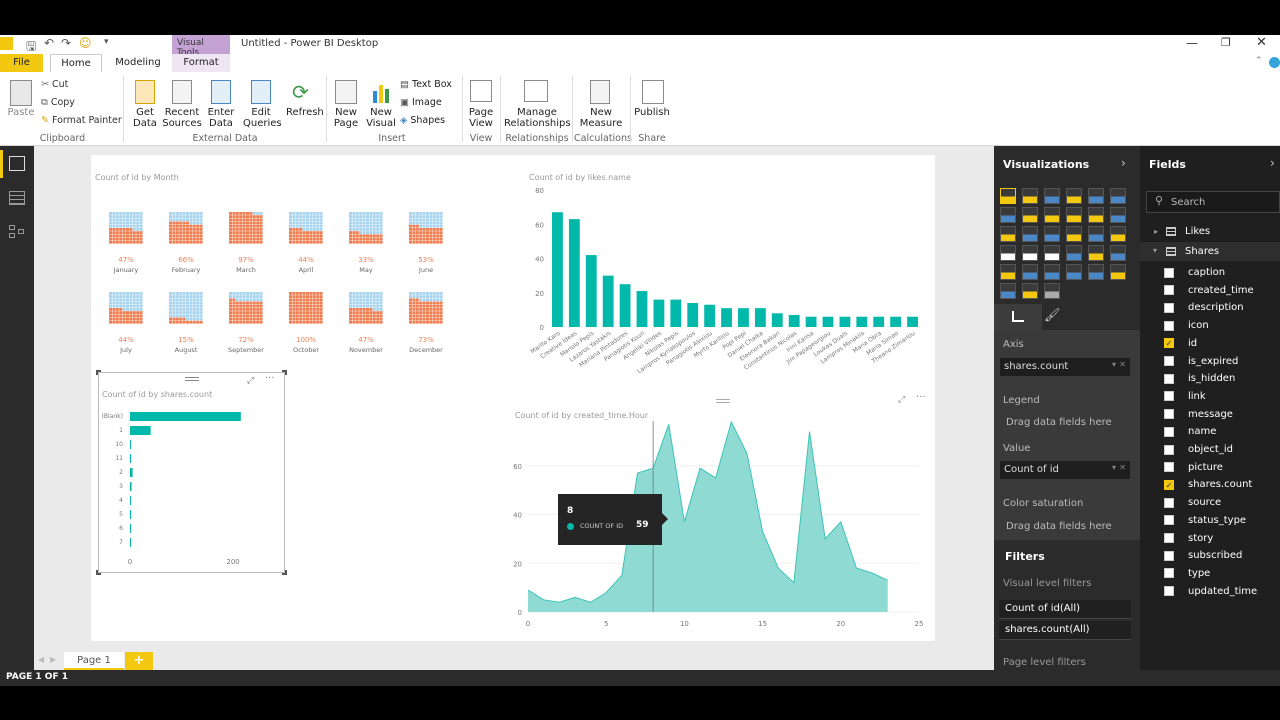  I want to click on smiley-icon: ☺, so click(85, 43).